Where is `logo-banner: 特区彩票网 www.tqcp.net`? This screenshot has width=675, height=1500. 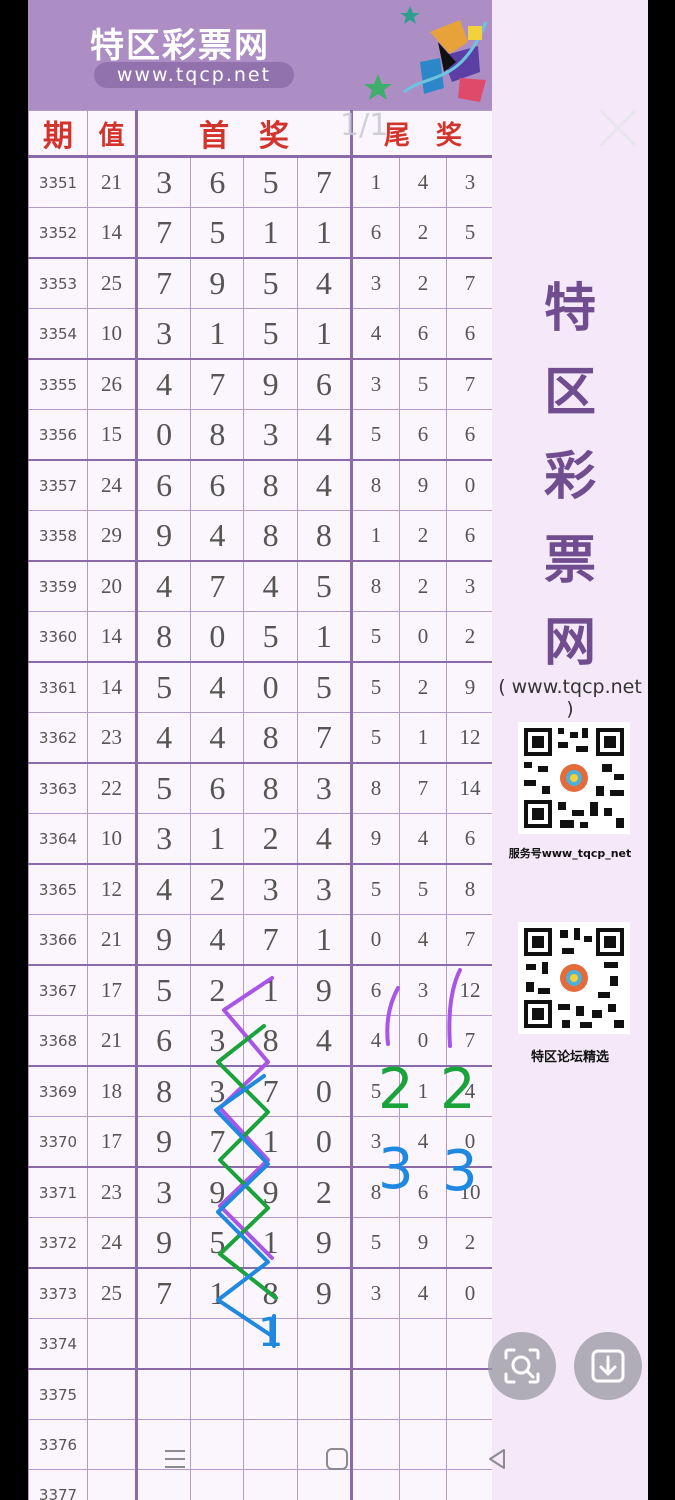
logo-banner: 特区彩票网 www.tqcp.net is located at coordinates (260, 55).